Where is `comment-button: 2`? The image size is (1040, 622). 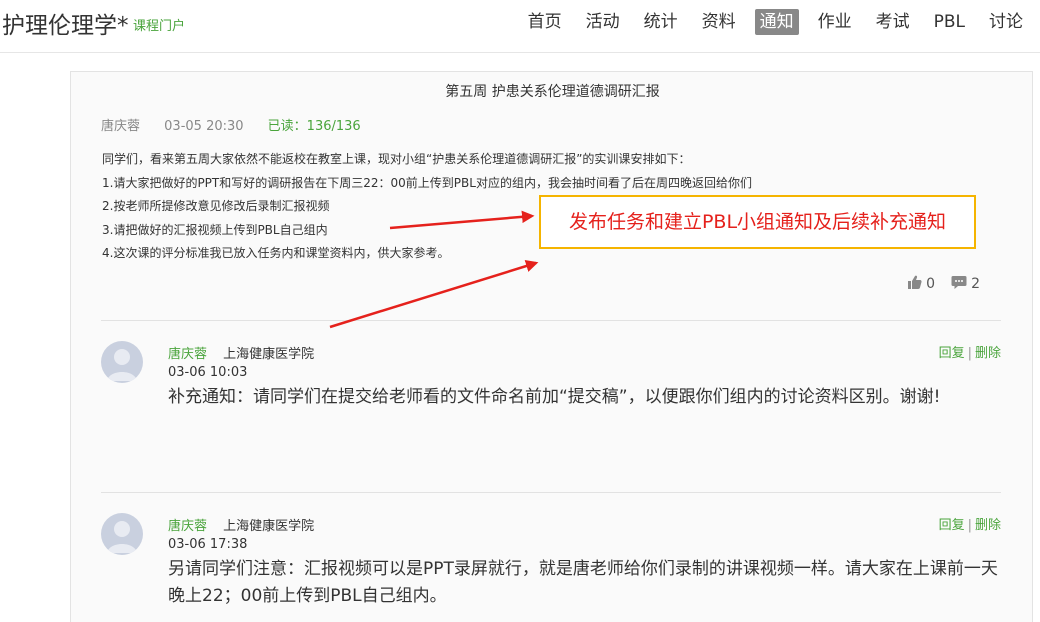 comment-button: 2 is located at coordinates (965, 284).